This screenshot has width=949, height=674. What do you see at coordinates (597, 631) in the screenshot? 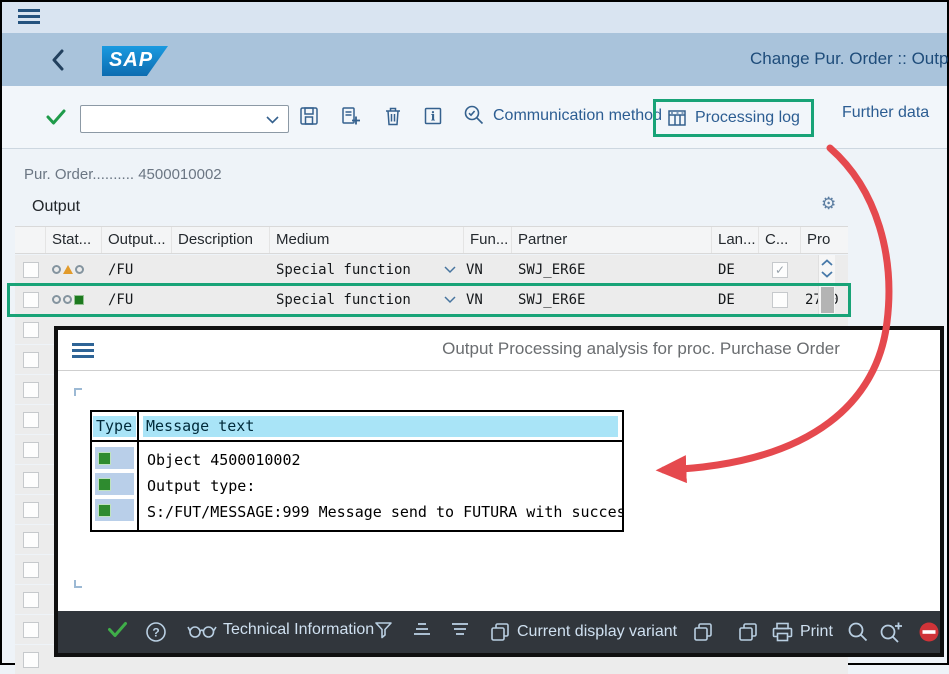
I see `current-display-variant-label: Current display variant` at bounding box center [597, 631].